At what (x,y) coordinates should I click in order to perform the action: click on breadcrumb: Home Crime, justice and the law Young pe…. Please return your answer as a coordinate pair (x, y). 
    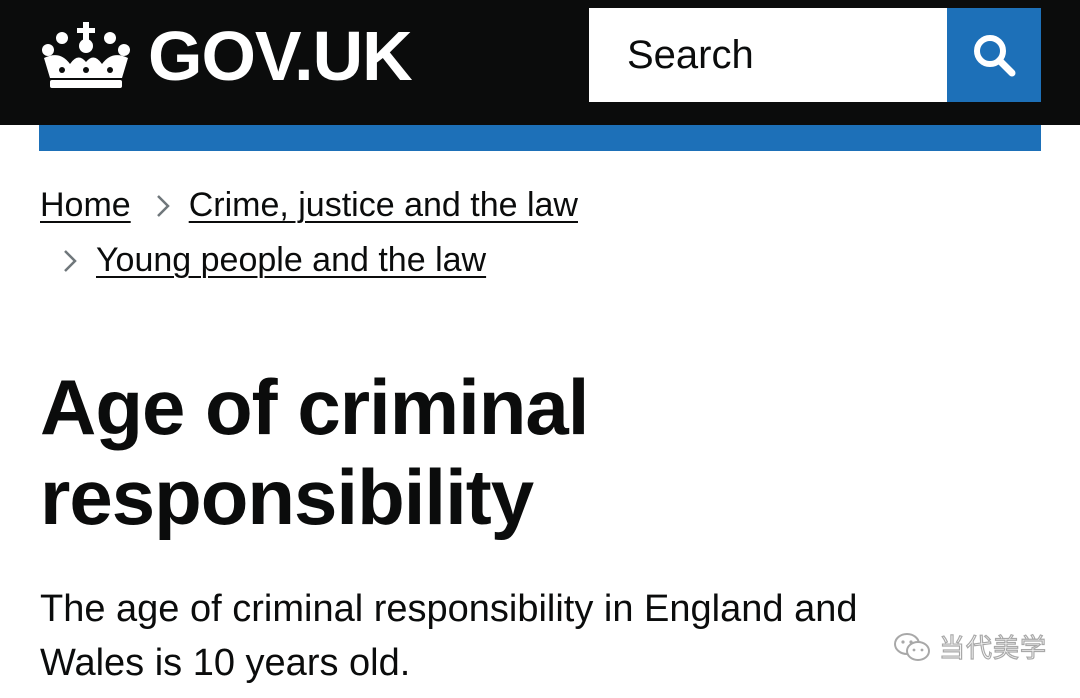
    Looking at the image, I should click on (540, 233).